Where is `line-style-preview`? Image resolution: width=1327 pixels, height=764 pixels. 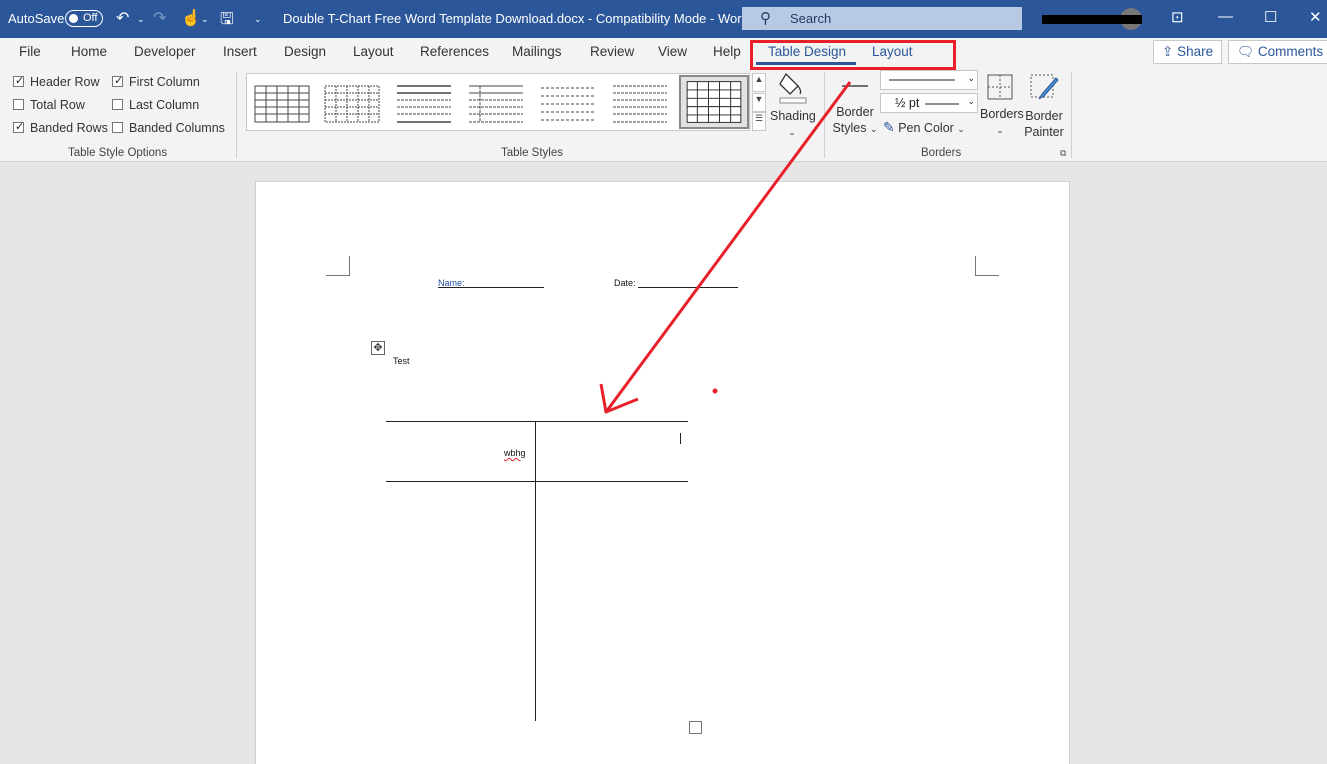
line-style-preview is located at coordinates (922, 80).